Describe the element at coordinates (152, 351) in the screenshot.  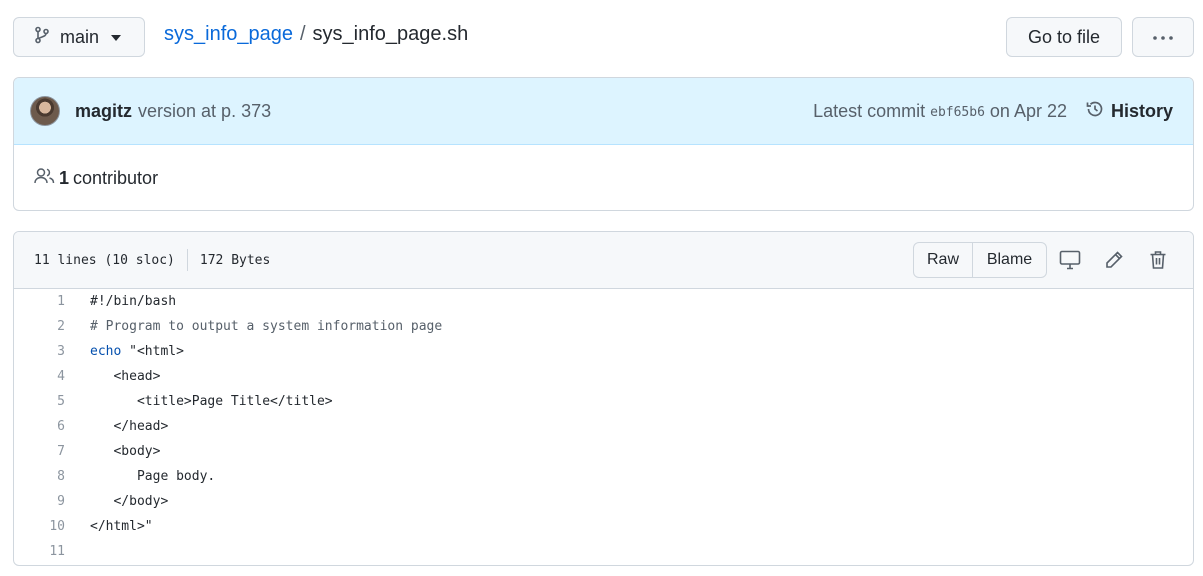
I see `code-content: "<html>` at that location.